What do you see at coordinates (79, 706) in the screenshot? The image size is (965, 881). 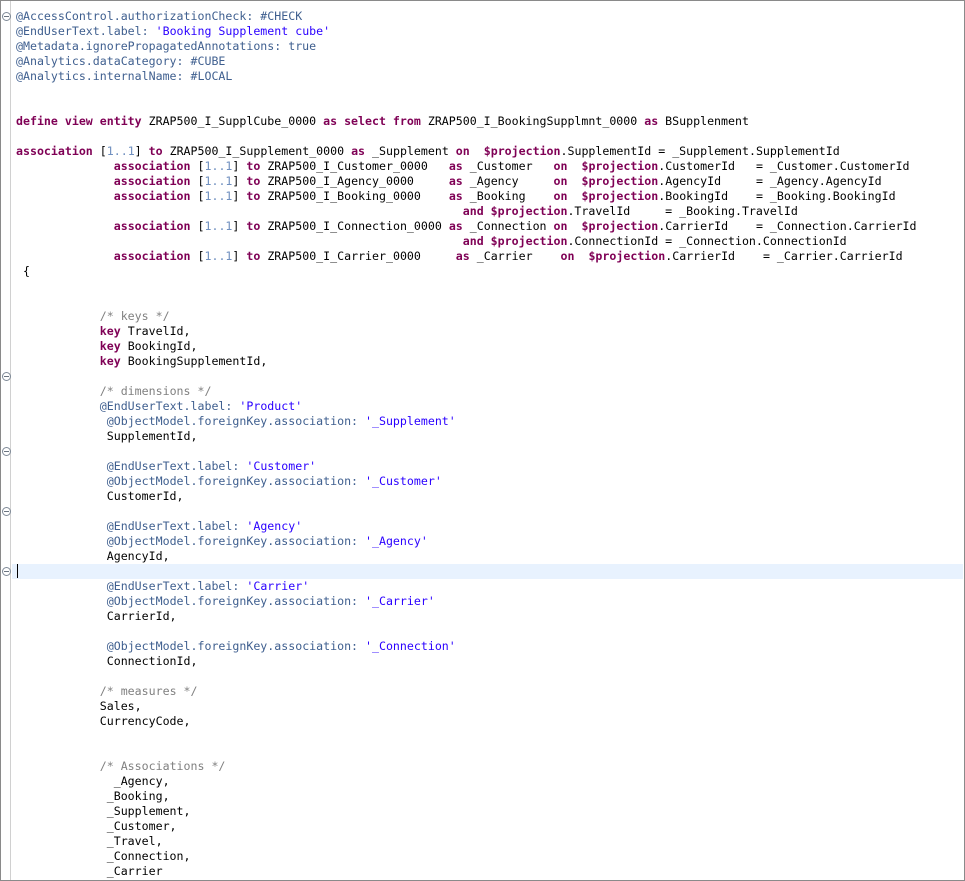 I see `code-line: Sales,` at bounding box center [79, 706].